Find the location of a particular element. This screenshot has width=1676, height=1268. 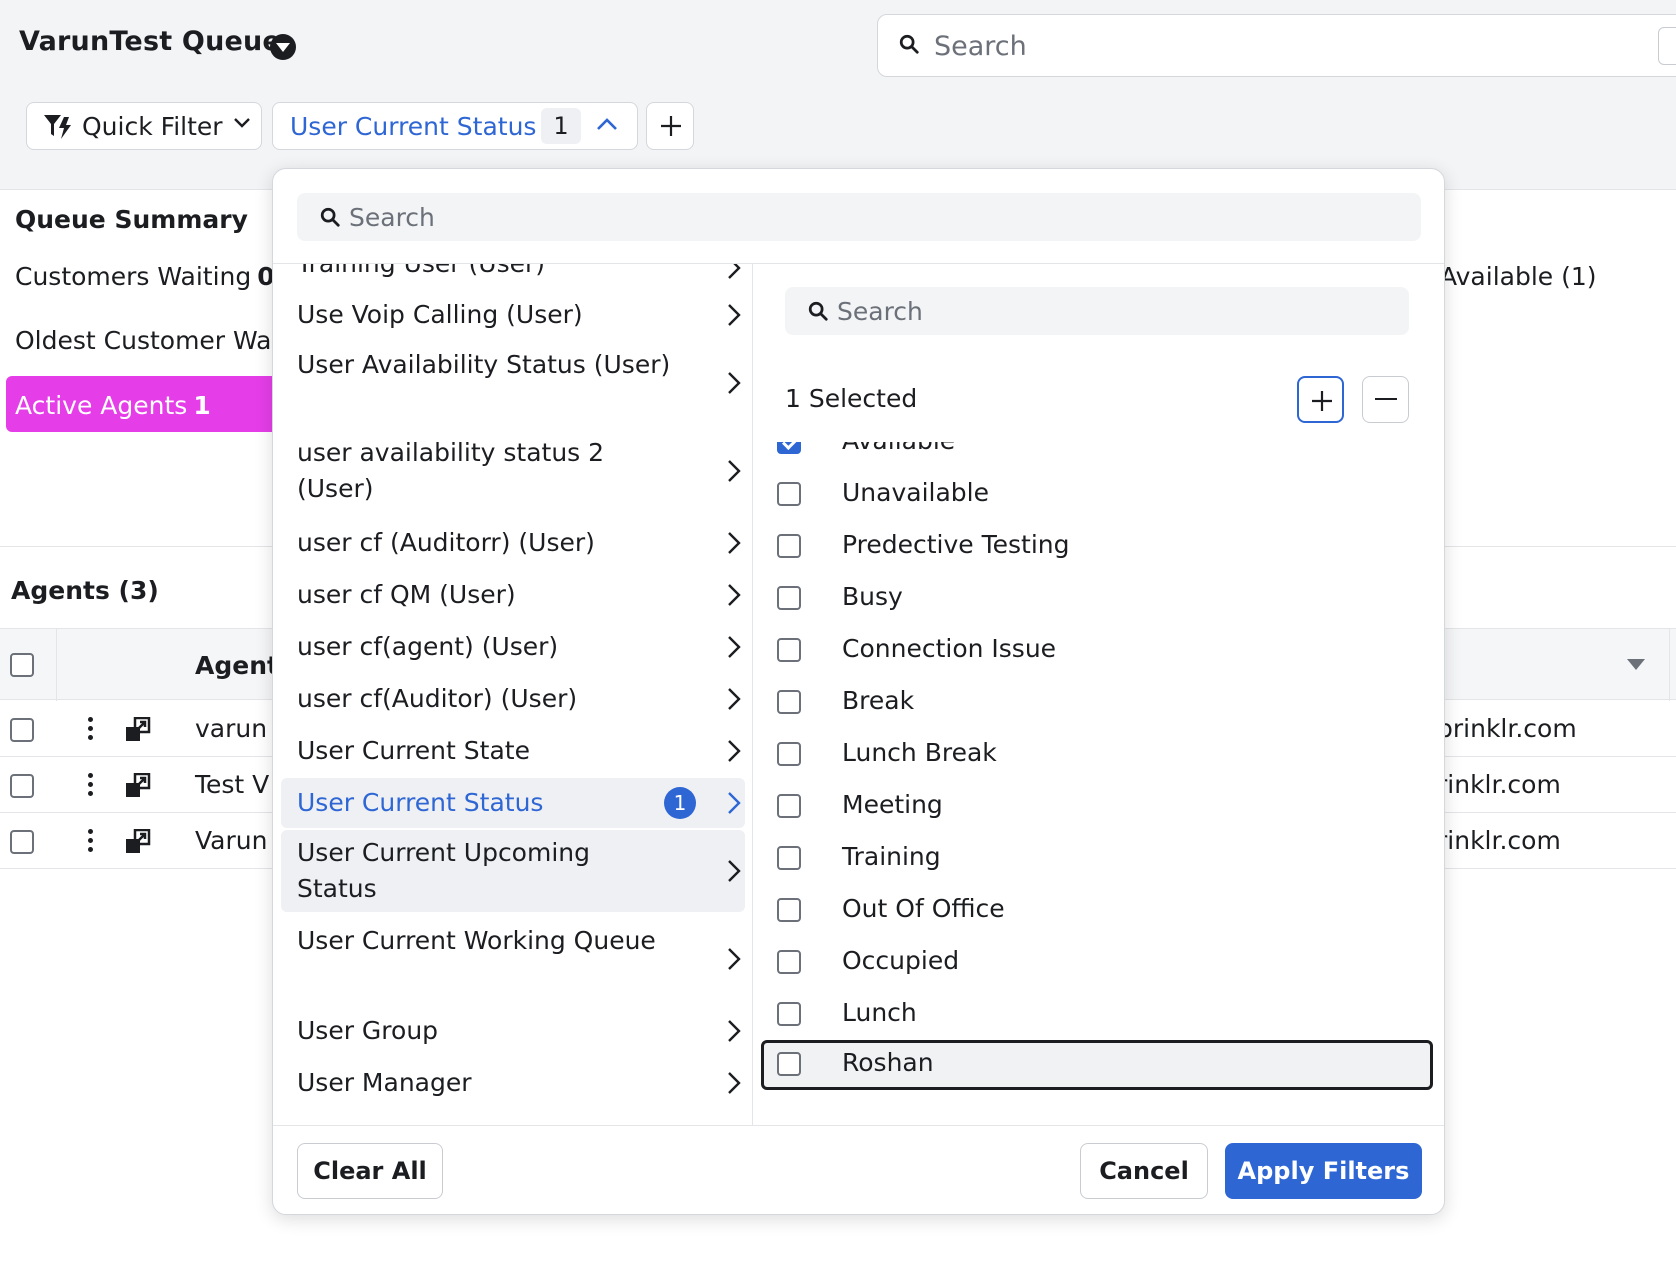

agent-name: varun is located at coordinates (231, 728).